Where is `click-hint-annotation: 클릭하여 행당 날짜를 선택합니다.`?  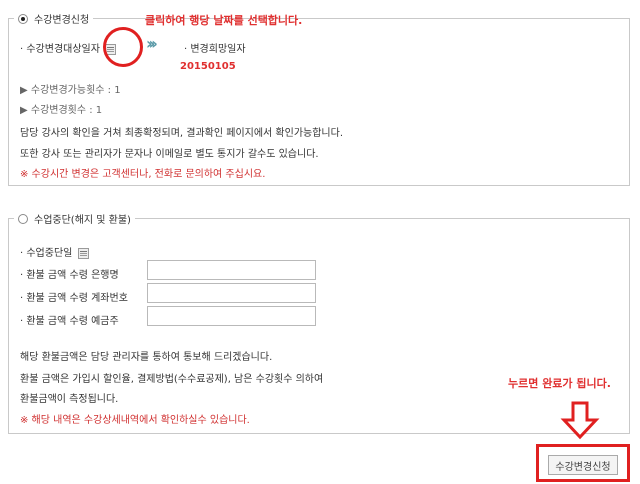 click-hint-annotation: 클릭하여 행당 날짜를 선택합니다. is located at coordinates (224, 20).